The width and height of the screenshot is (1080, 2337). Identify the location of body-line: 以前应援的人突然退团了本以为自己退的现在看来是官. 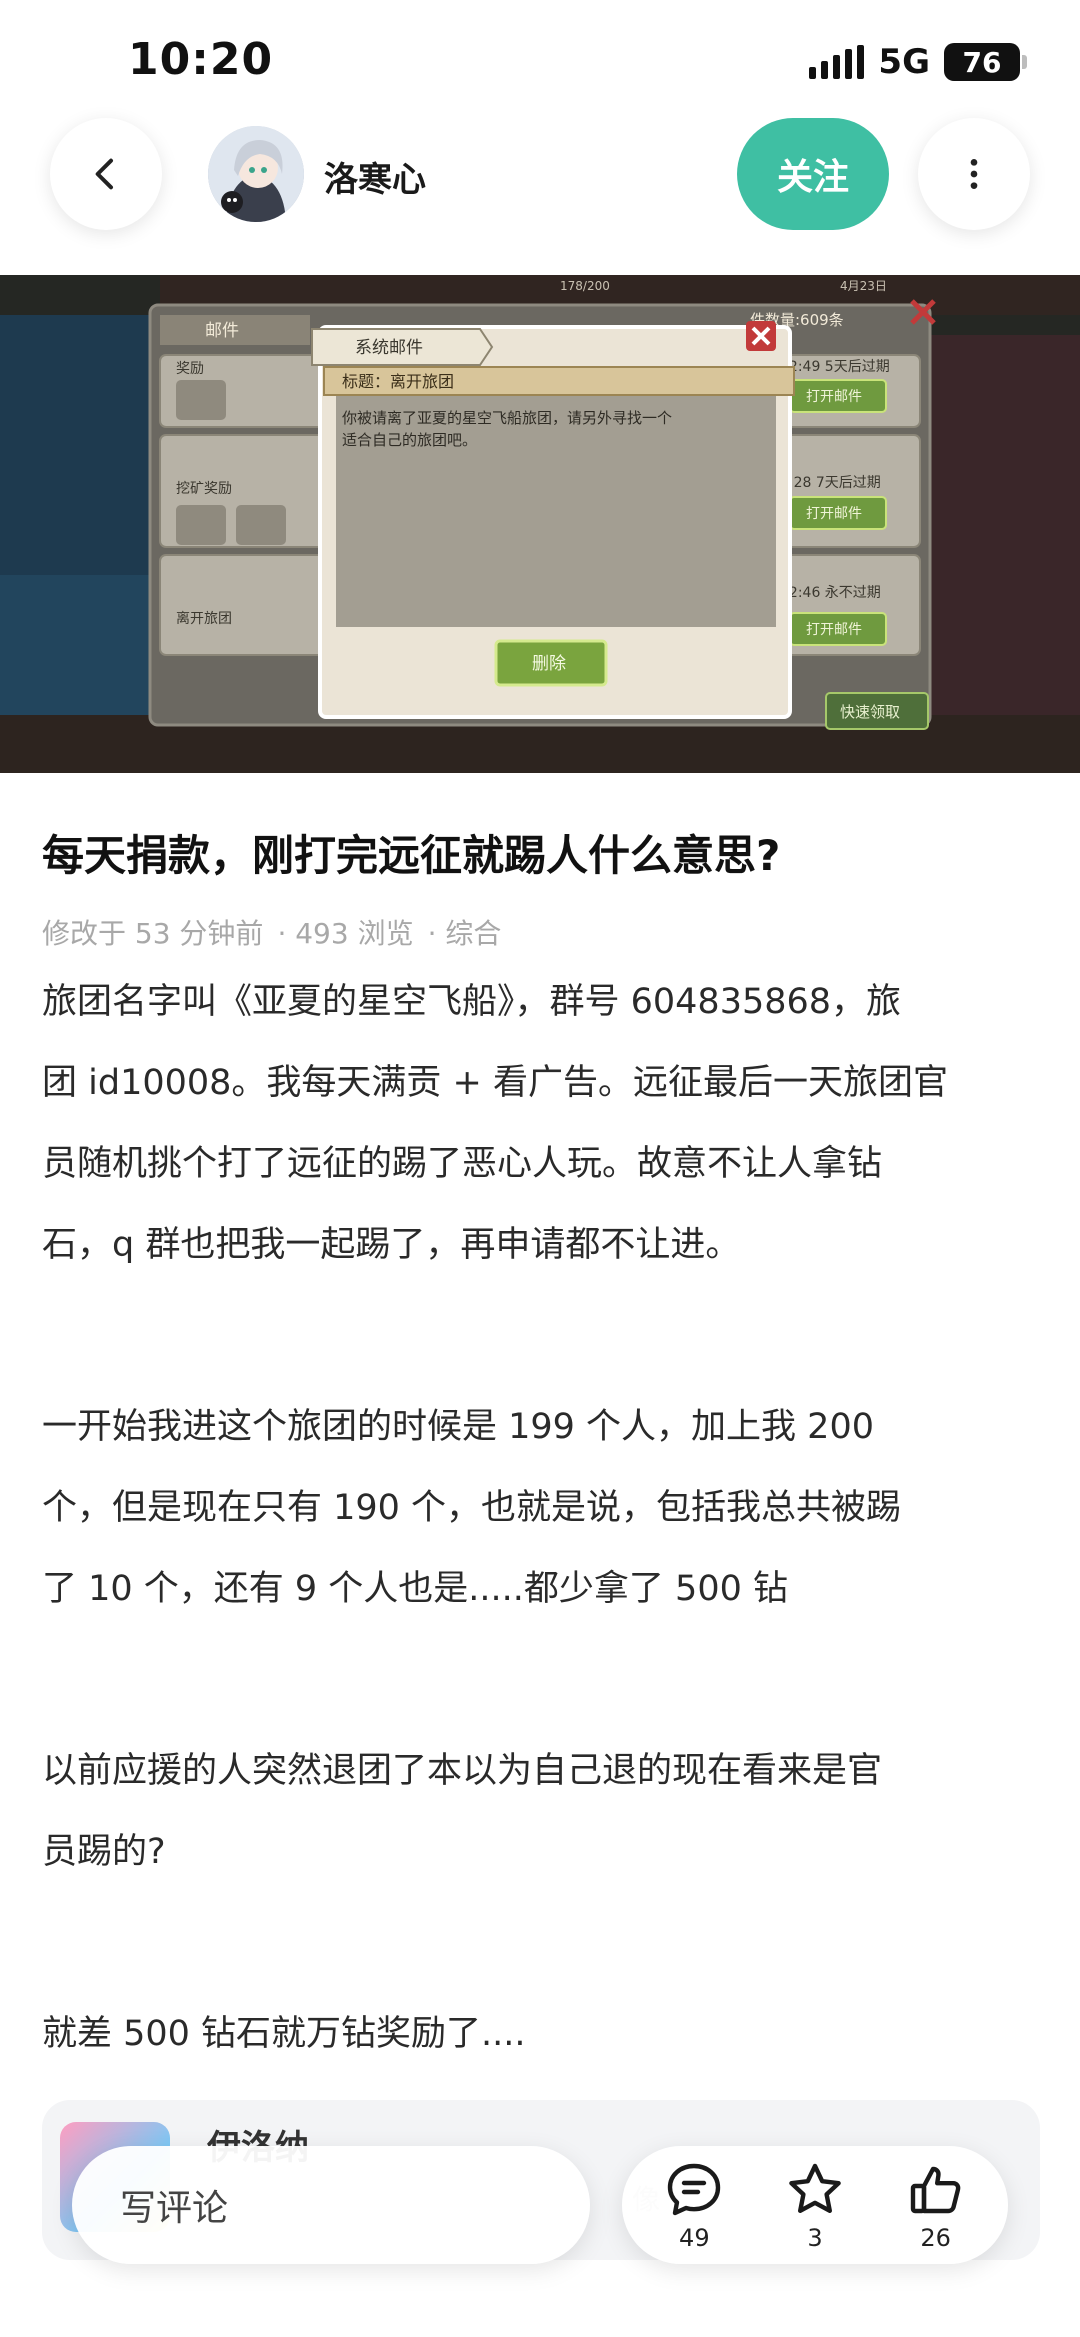
(462, 1771).